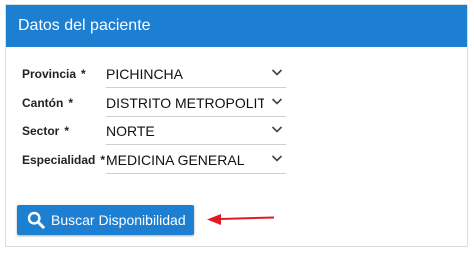 Image resolution: width=474 pixels, height=258 pixels. I want to click on field-sector: Sector * NORTE, so click(154, 131).